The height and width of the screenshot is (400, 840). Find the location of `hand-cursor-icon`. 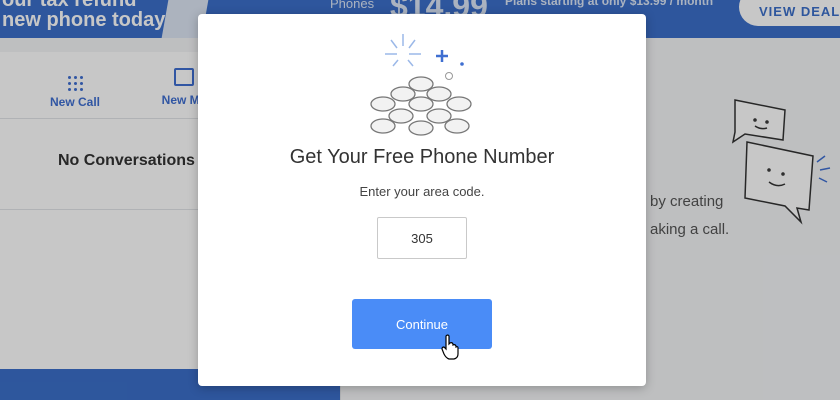

hand-cursor-icon is located at coordinates (450, 347).